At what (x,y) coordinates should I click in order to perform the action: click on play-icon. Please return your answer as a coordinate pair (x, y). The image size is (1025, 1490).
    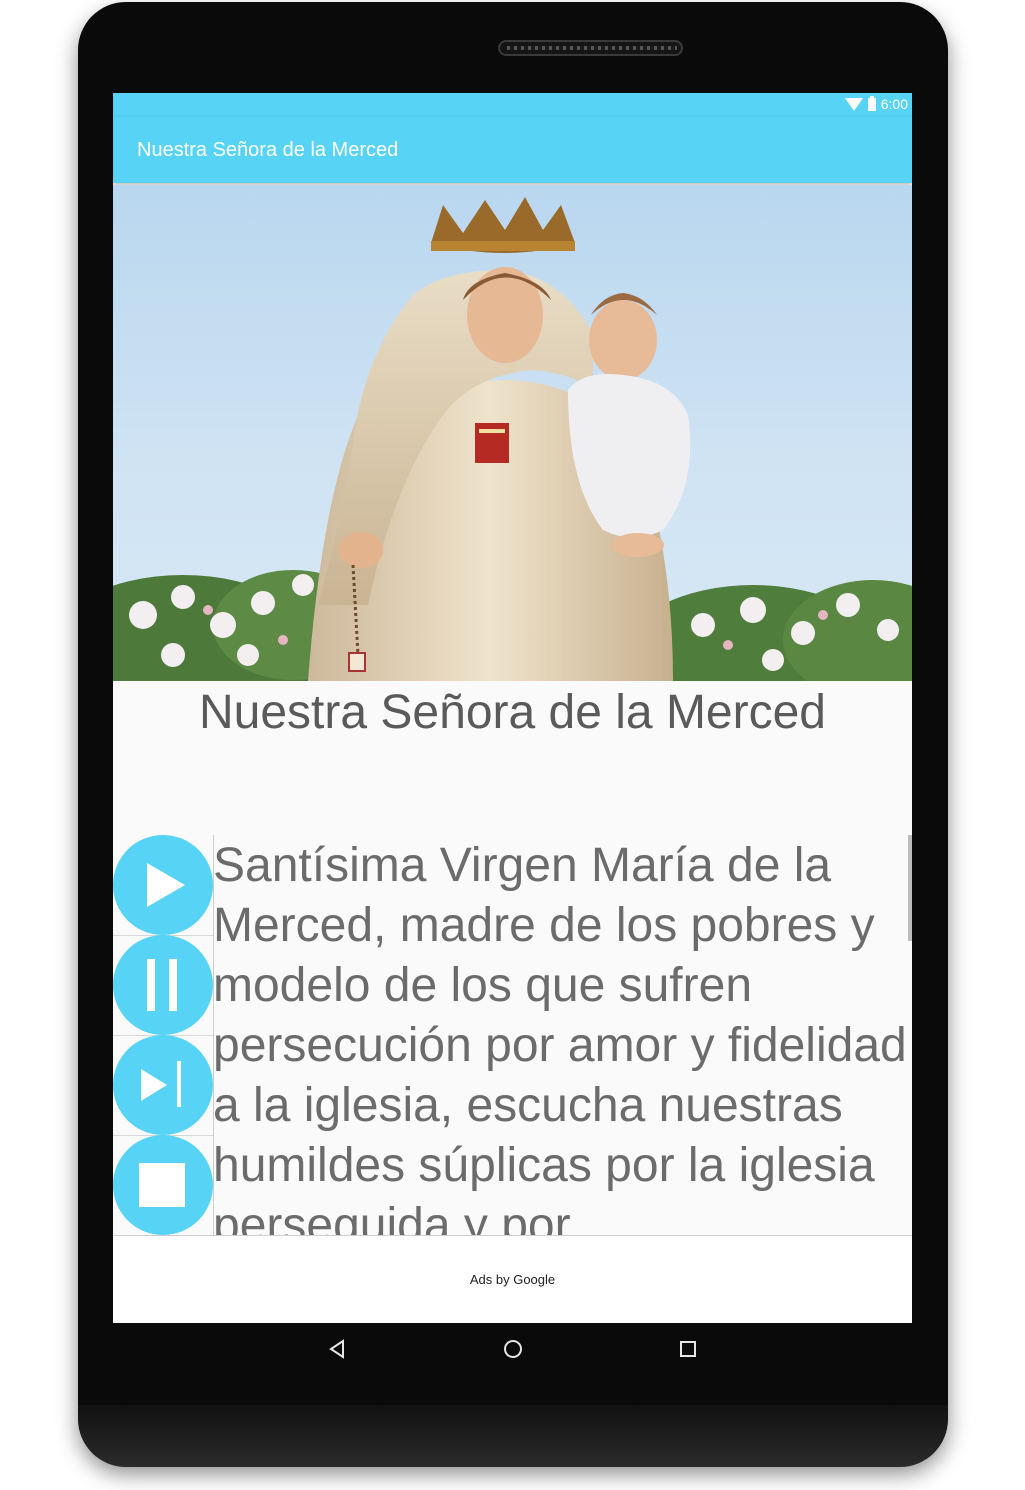
    Looking at the image, I should click on (166, 885).